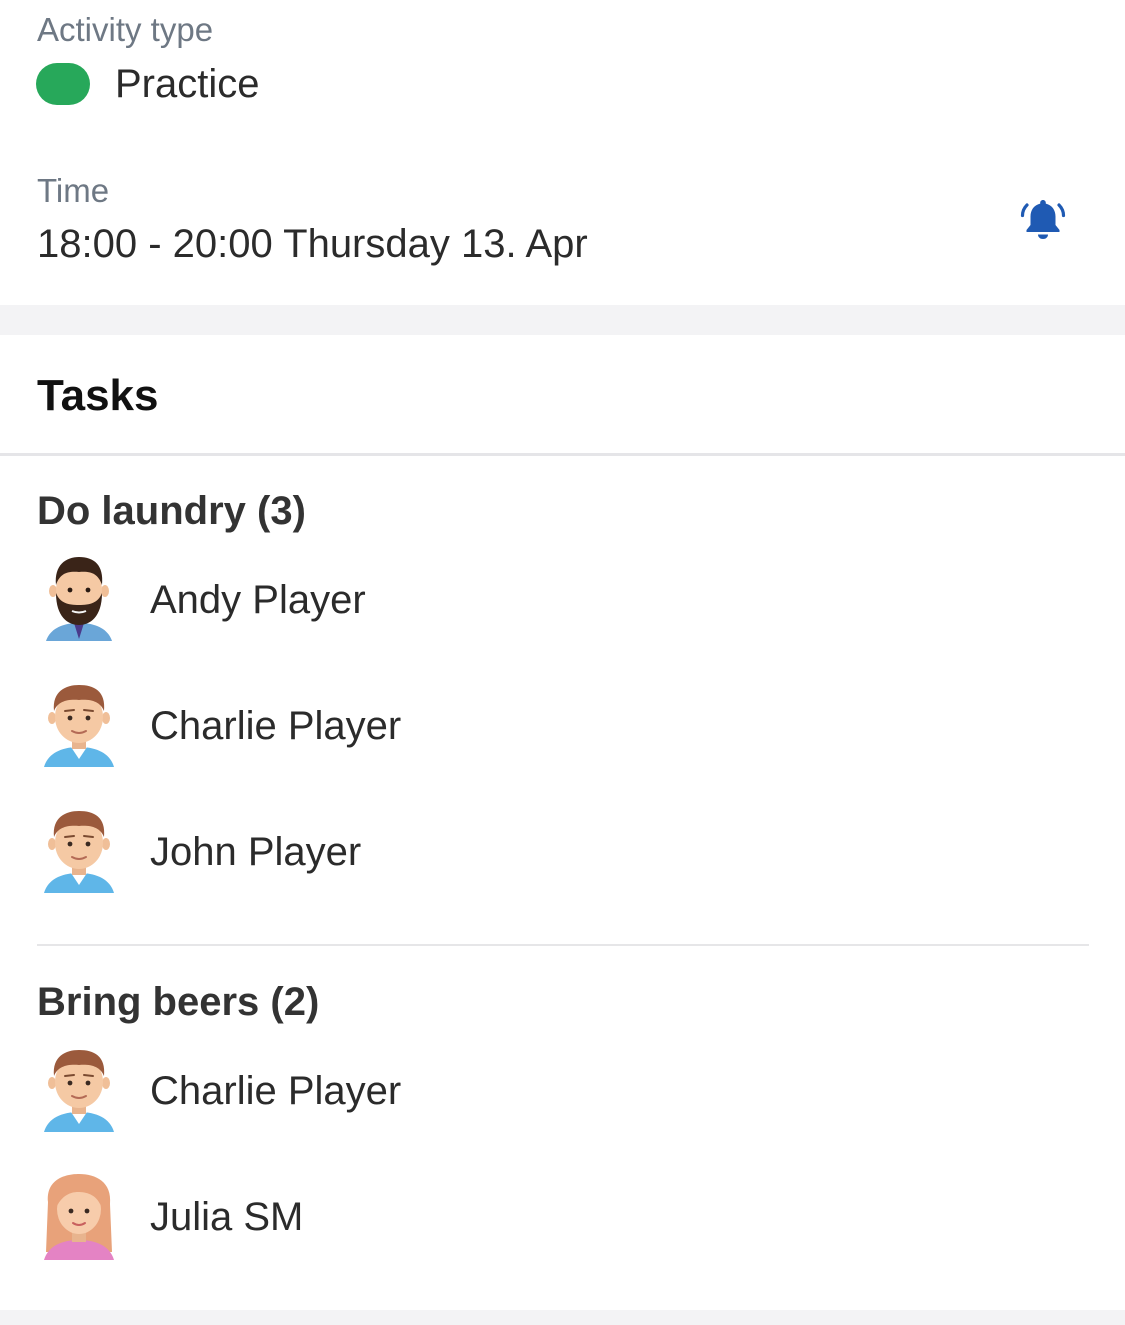  Describe the element at coordinates (390, 852) in the screenshot. I see `task-assignee-row: John Player` at that location.